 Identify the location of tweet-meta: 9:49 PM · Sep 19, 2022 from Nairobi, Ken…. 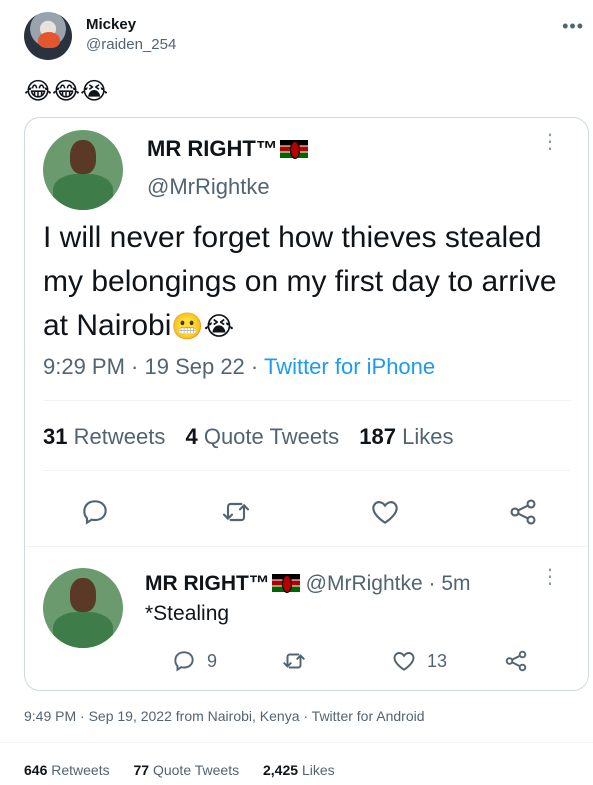
(224, 716).